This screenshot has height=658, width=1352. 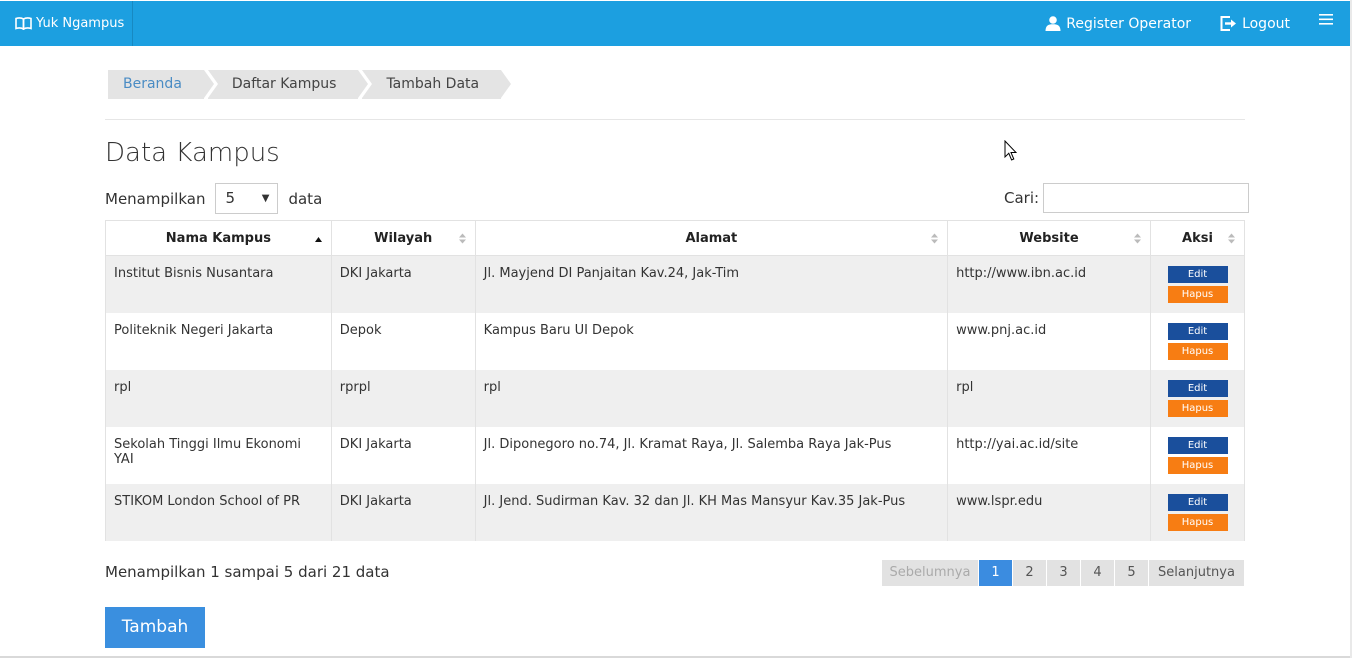 I want to click on table-row: rpl rprpl rpl rpl Edit Hapus, so click(x=675, y=398).